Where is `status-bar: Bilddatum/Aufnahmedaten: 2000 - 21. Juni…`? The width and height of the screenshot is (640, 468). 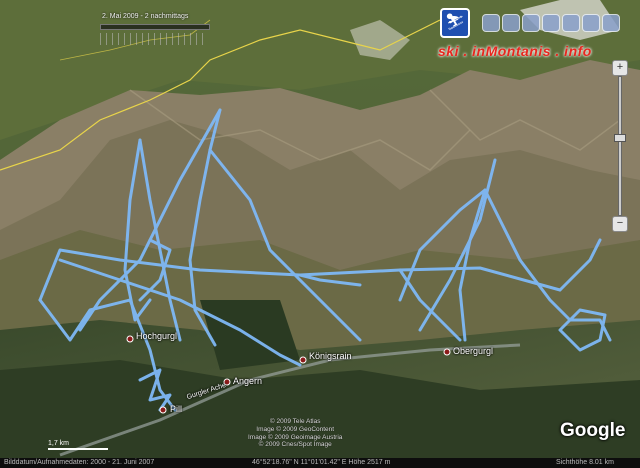 status-bar: Bilddatum/Aufnahmedaten: 2000 - 21. Juni… is located at coordinates (320, 463).